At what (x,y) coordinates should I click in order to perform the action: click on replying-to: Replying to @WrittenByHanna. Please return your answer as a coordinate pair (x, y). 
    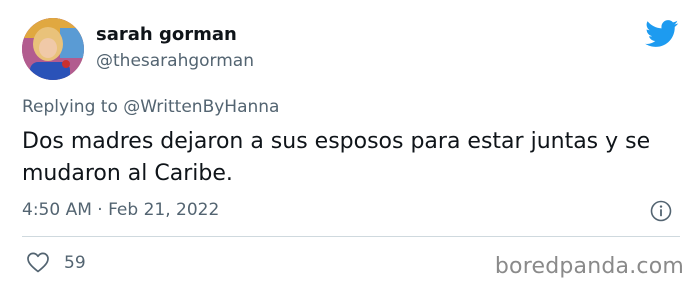
    Looking at the image, I should click on (150, 107).